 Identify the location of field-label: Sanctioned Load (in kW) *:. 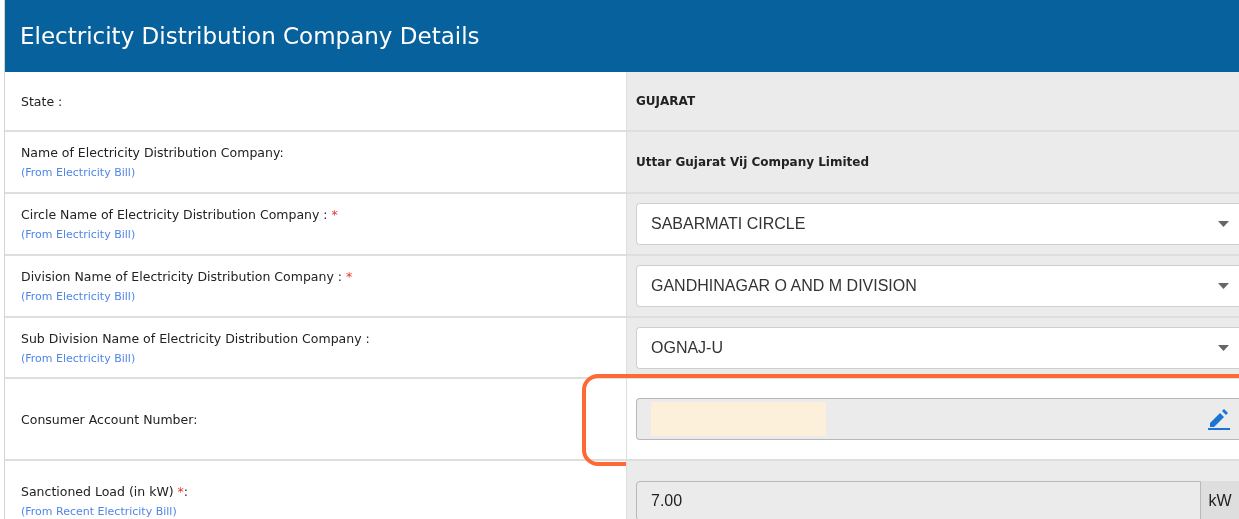
(105, 491).